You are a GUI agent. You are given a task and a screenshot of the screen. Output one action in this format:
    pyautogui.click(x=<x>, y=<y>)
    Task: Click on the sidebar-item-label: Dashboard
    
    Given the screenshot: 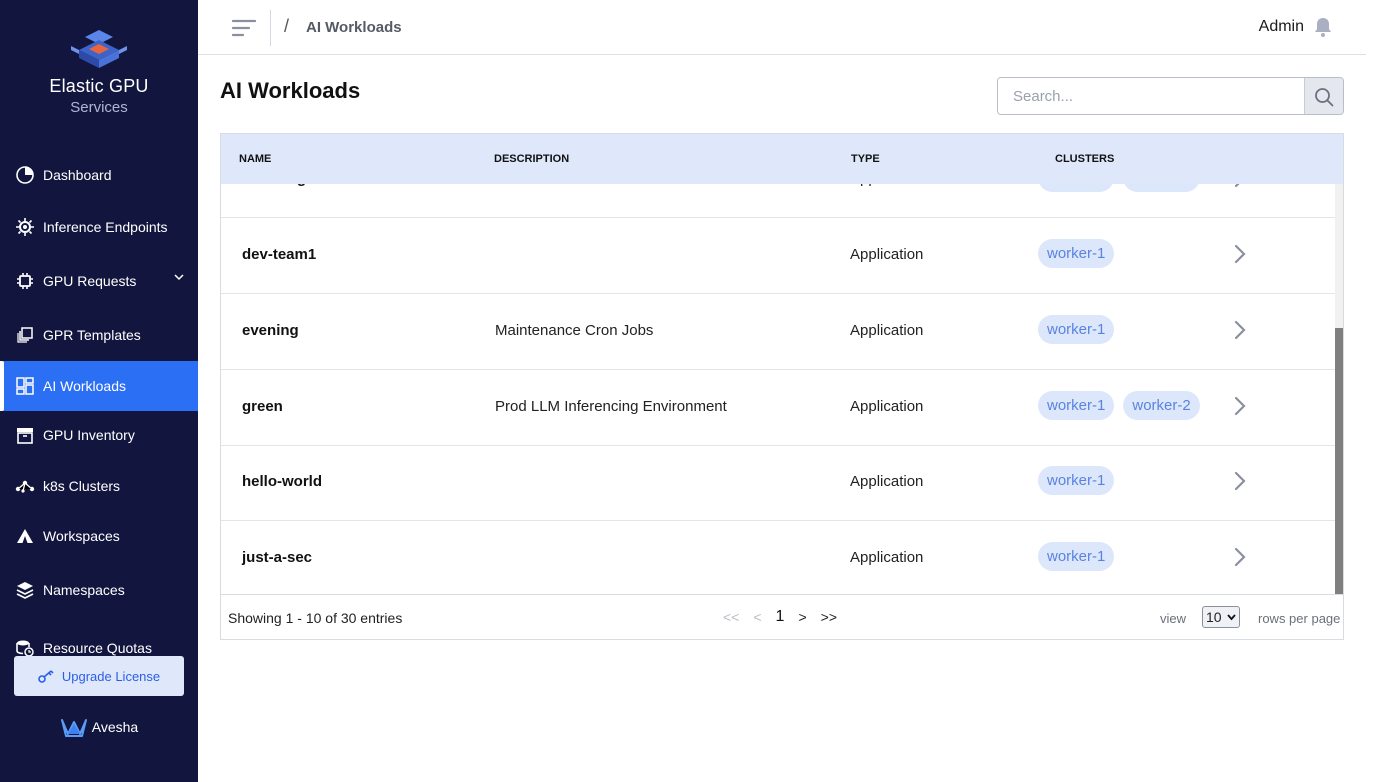 What is the action you would take?
    pyautogui.click(x=77, y=175)
    